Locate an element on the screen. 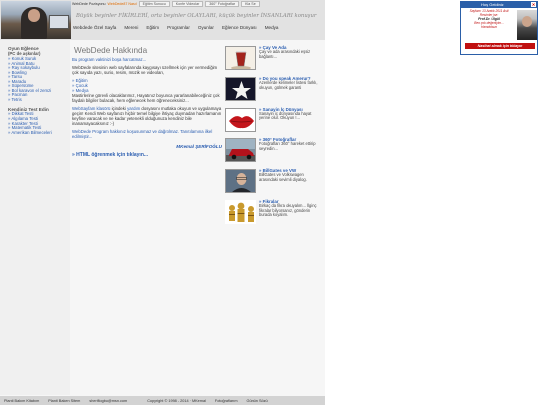  topnav-highlight-link: WebDede87 Nasıl is located at coordinates (122, 4).